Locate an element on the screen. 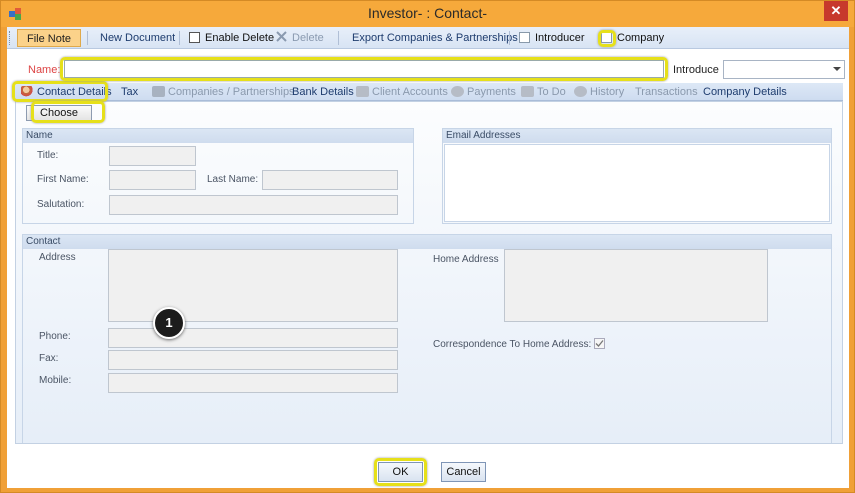  delete-x-icon is located at coordinates (281, 36).